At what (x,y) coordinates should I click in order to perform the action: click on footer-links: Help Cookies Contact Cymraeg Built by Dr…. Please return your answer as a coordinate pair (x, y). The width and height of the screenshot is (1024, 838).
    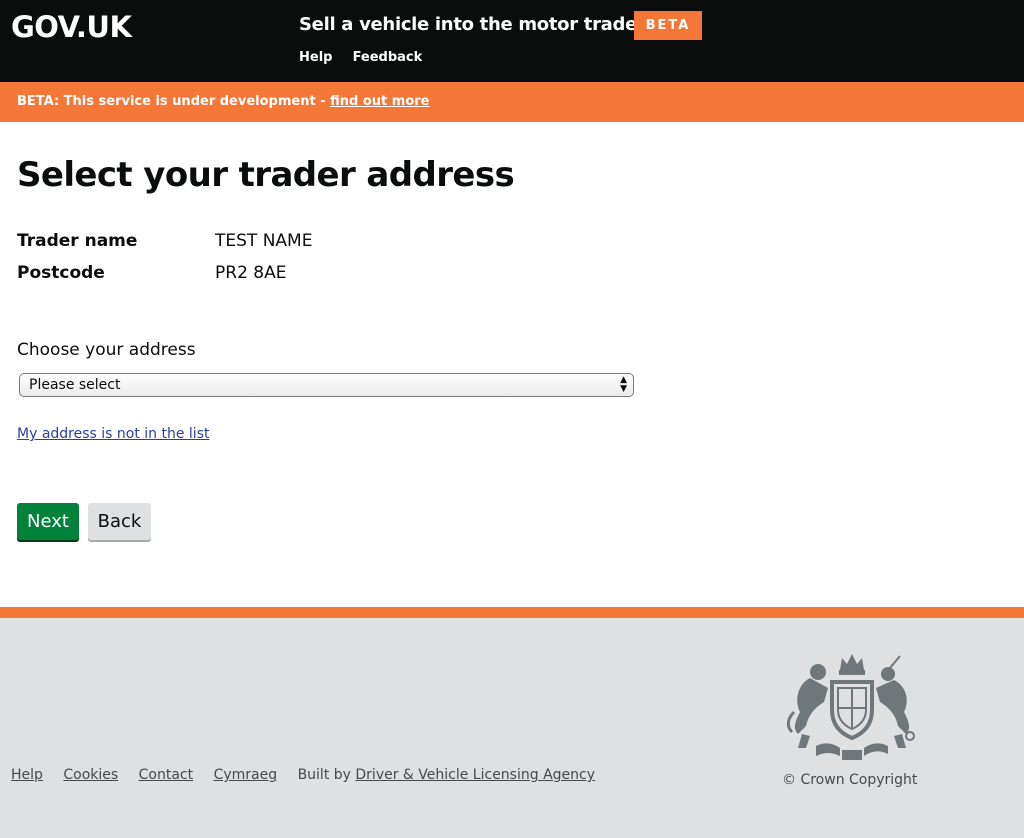
    Looking at the image, I should click on (303, 775).